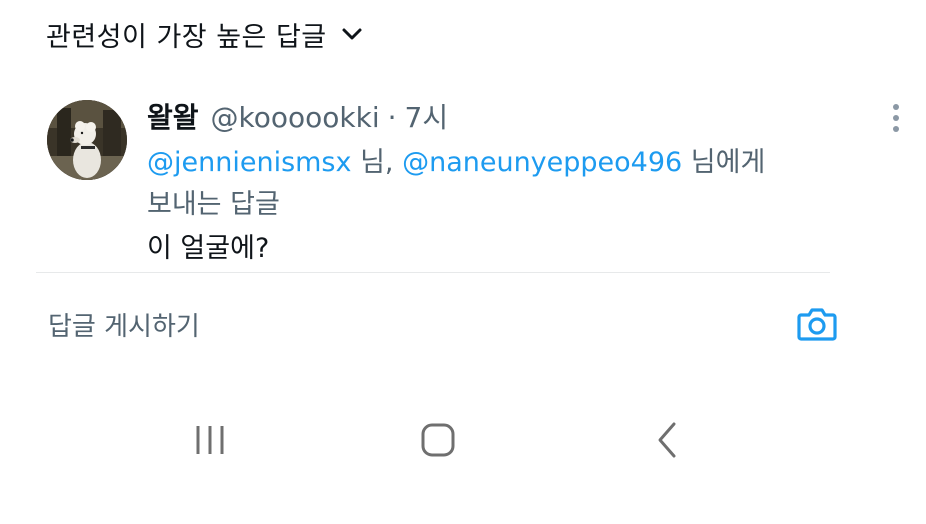 This screenshot has width=926, height=524. What do you see at coordinates (443, 324) in the screenshot?
I see `reply-composer: 답글 게시하기` at bounding box center [443, 324].